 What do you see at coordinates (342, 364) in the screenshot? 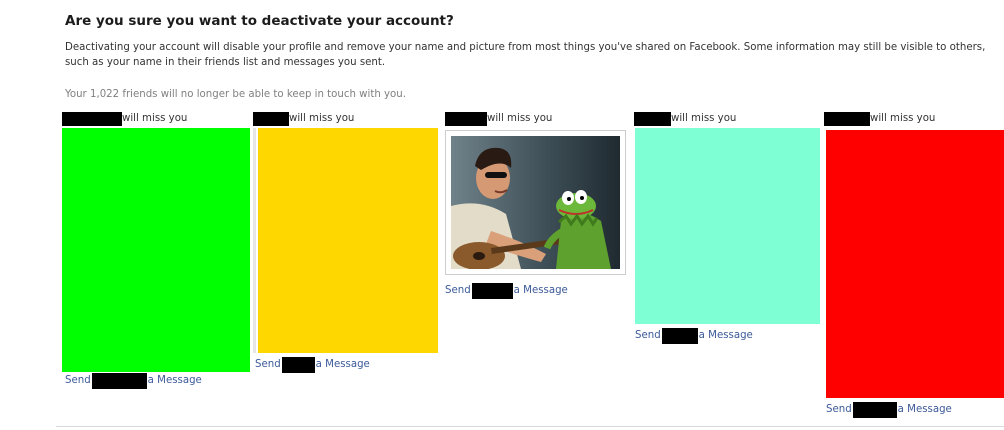
I see `friend-2-message-label: a Message` at bounding box center [342, 364].